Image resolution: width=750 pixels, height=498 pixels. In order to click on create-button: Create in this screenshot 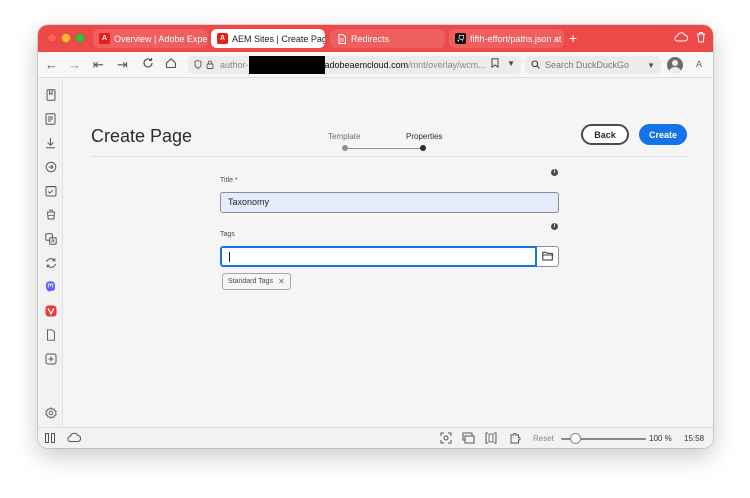, I will do `click(663, 134)`.